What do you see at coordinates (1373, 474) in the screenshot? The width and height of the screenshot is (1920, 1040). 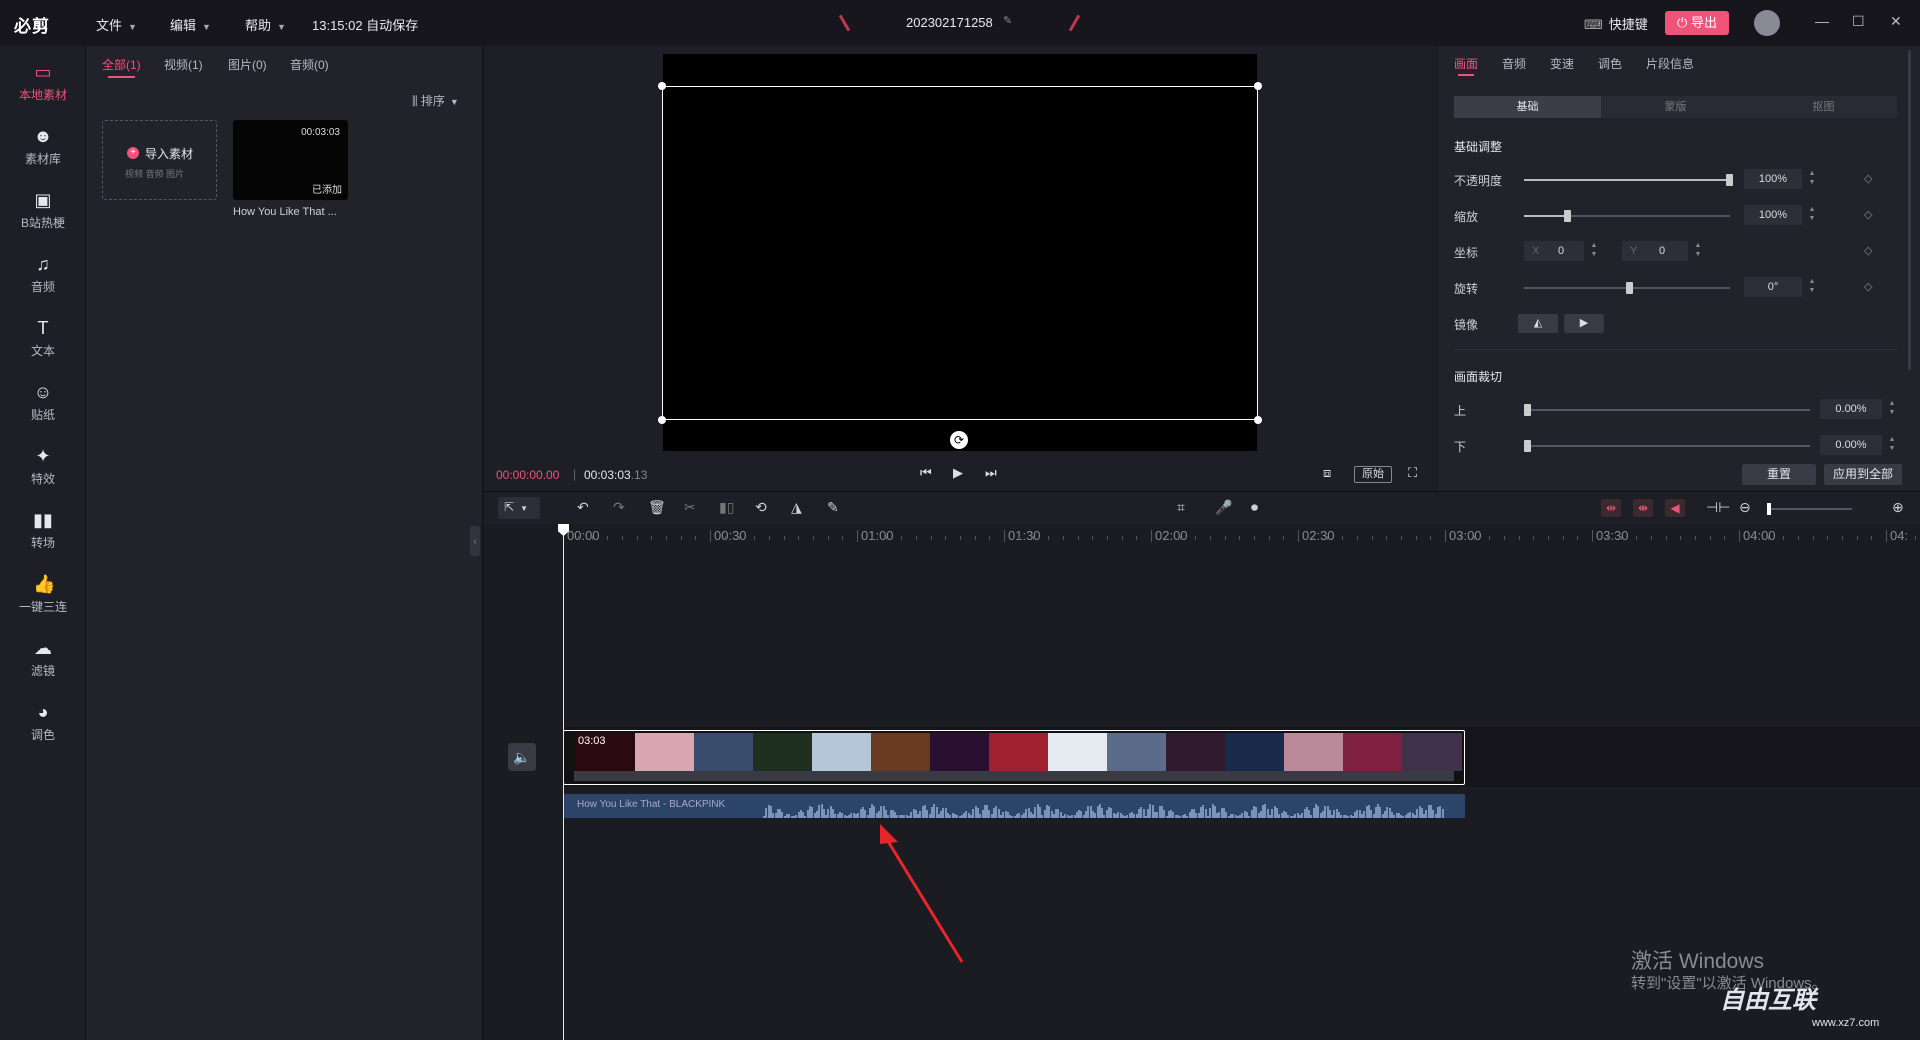 I see `ratio-button: 原始` at bounding box center [1373, 474].